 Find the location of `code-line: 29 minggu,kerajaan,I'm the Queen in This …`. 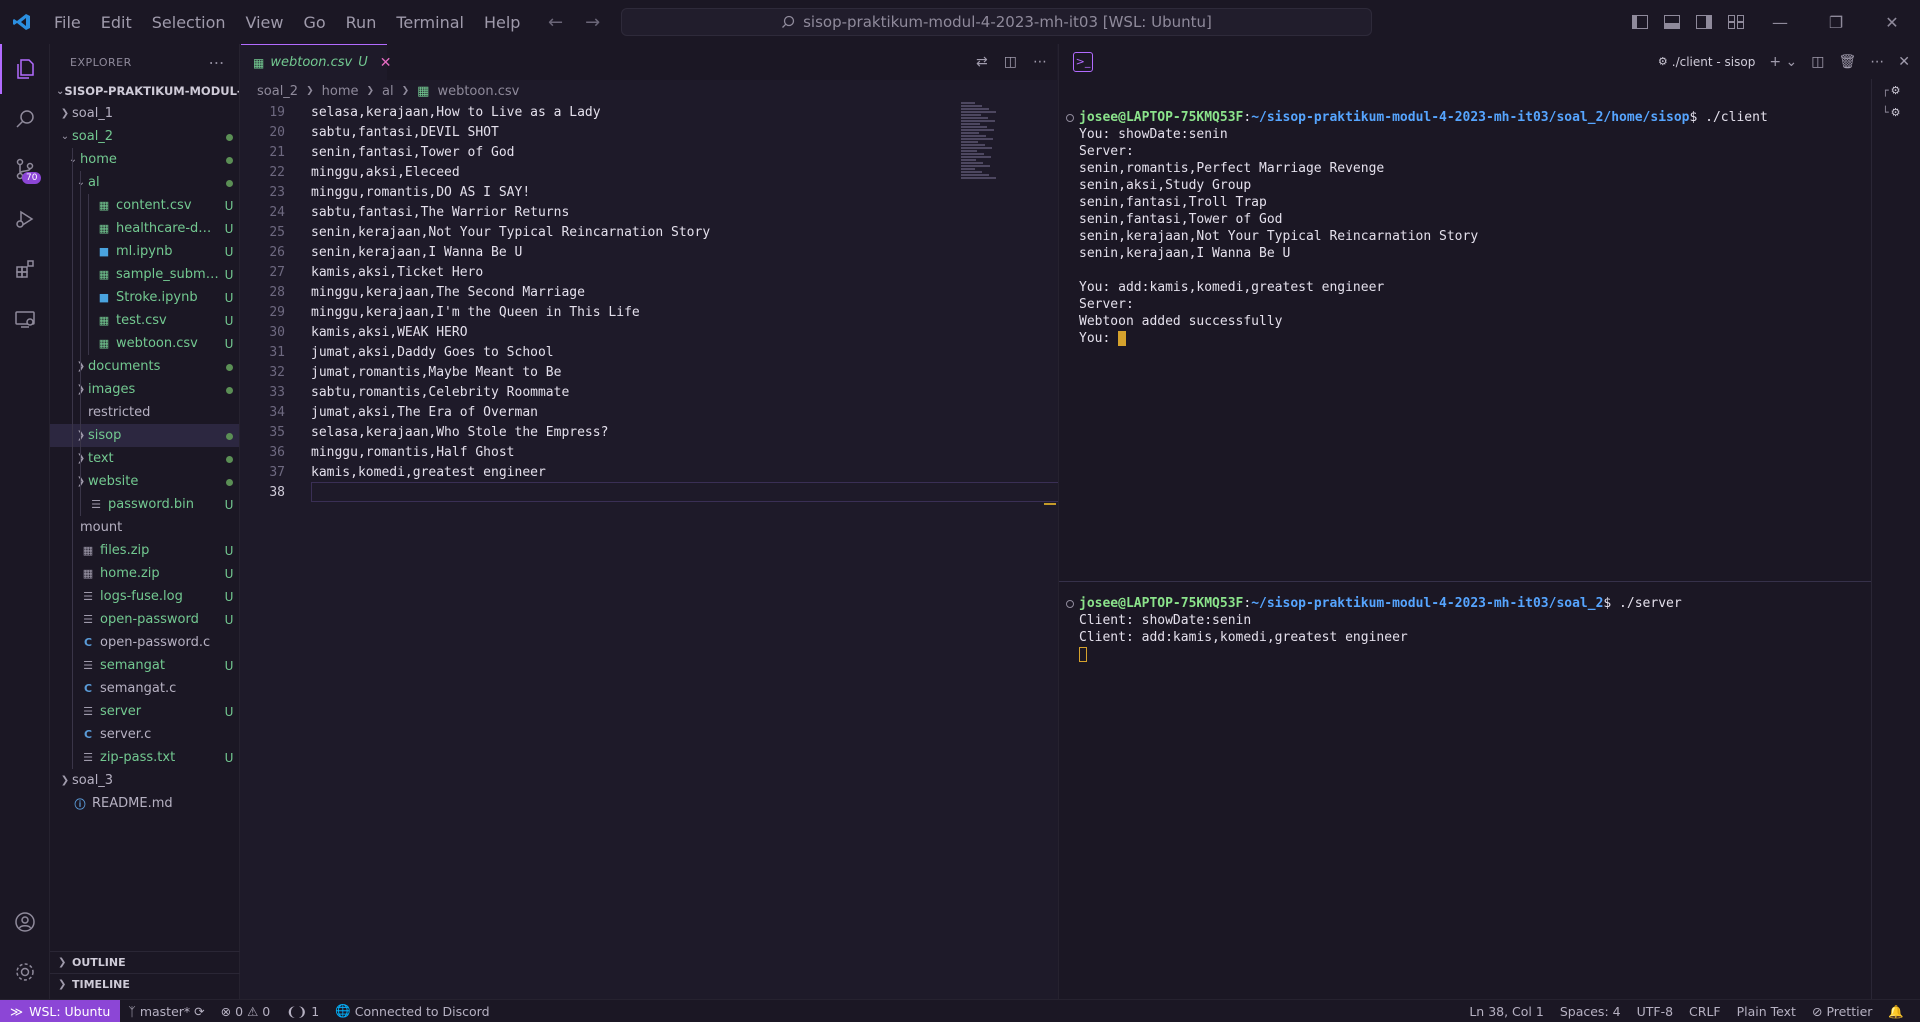

code-line: 29 minggu,kerajaan,I'm the Queen in This … is located at coordinates (596, 312).